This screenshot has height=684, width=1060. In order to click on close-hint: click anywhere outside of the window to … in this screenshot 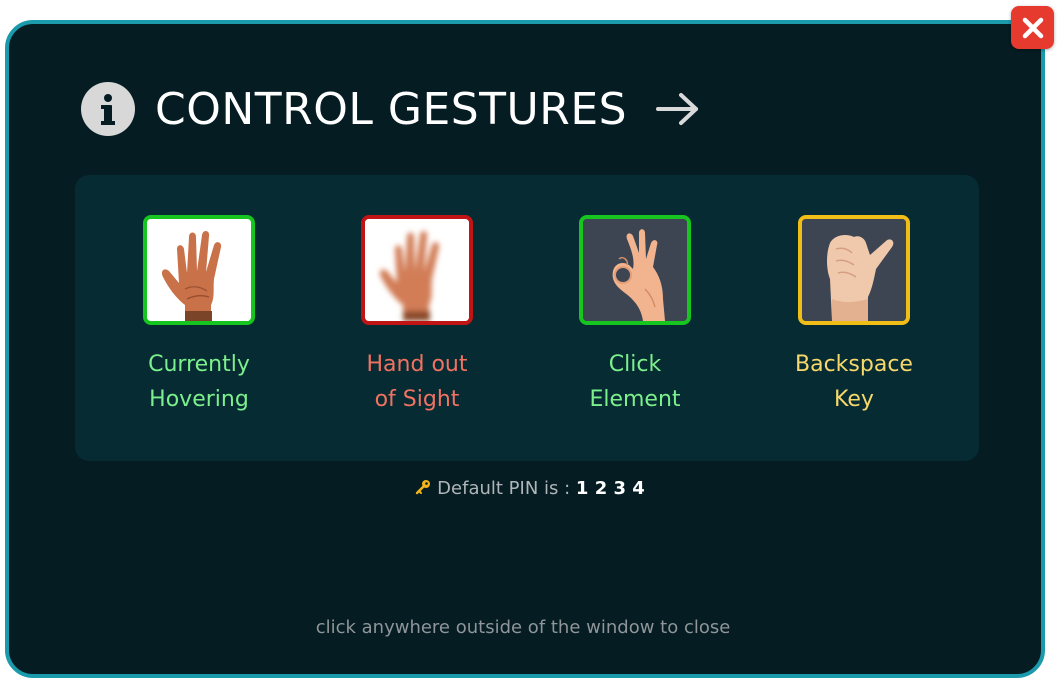, I will do `click(523, 627)`.